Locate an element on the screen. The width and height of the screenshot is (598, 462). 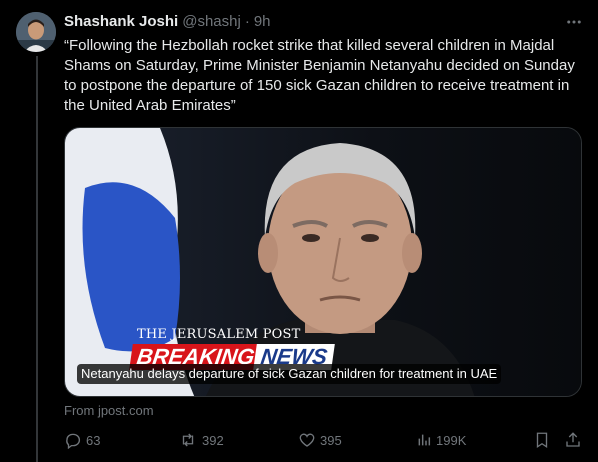
thread-line is located at coordinates (37, 259).